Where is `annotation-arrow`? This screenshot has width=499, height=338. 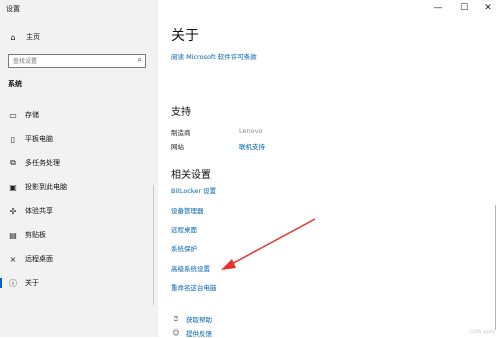 annotation-arrow is located at coordinates (268, 244).